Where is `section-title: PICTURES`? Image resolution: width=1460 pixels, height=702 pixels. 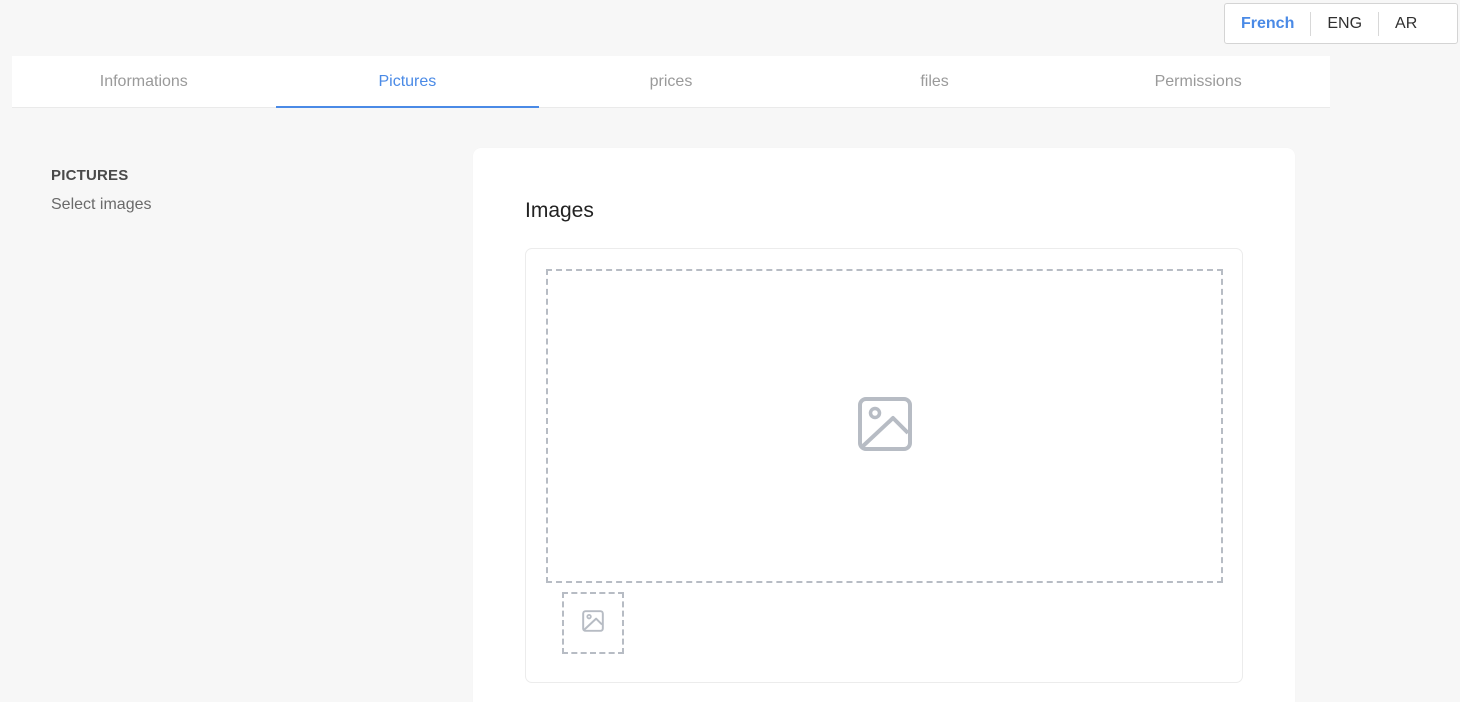 section-title: PICTURES is located at coordinates (90, 175).